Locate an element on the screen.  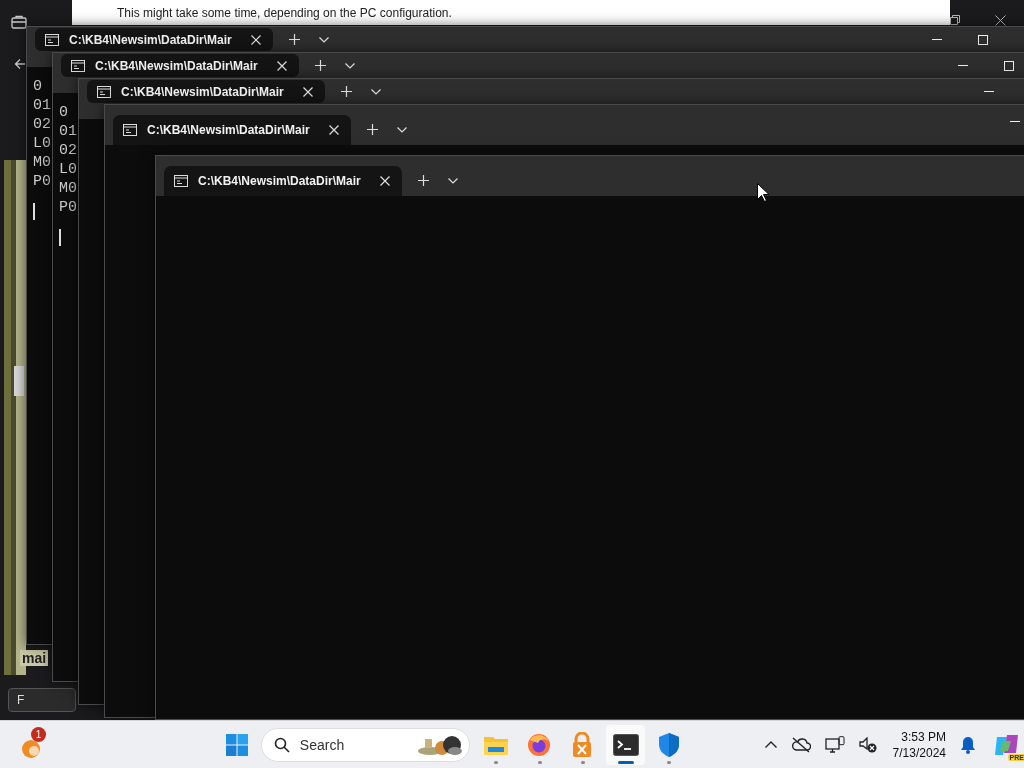
back-arrow-icon is located at coordinates (20, 64).